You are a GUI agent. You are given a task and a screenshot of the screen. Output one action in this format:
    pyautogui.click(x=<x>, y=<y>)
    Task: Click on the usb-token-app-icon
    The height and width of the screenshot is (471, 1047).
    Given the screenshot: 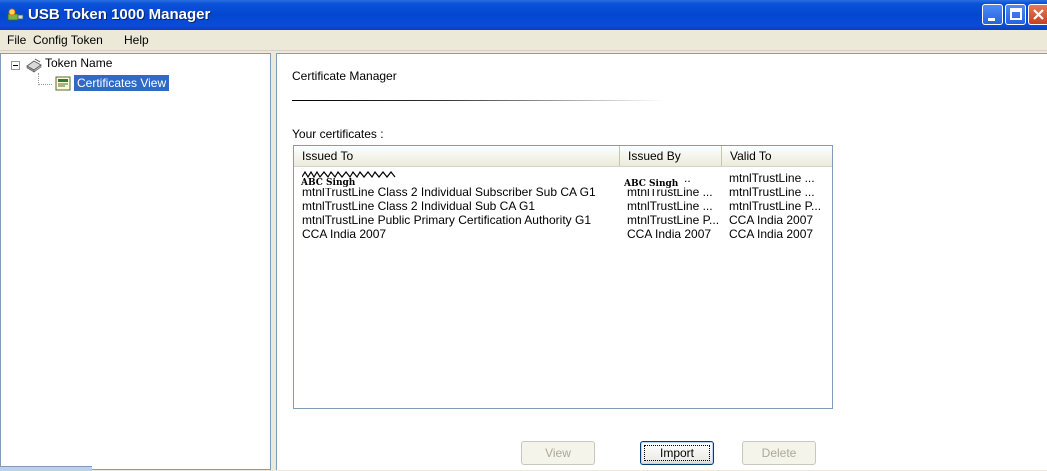 What is the action you would take?
    pyautogui.click(x=15, y=14)
    